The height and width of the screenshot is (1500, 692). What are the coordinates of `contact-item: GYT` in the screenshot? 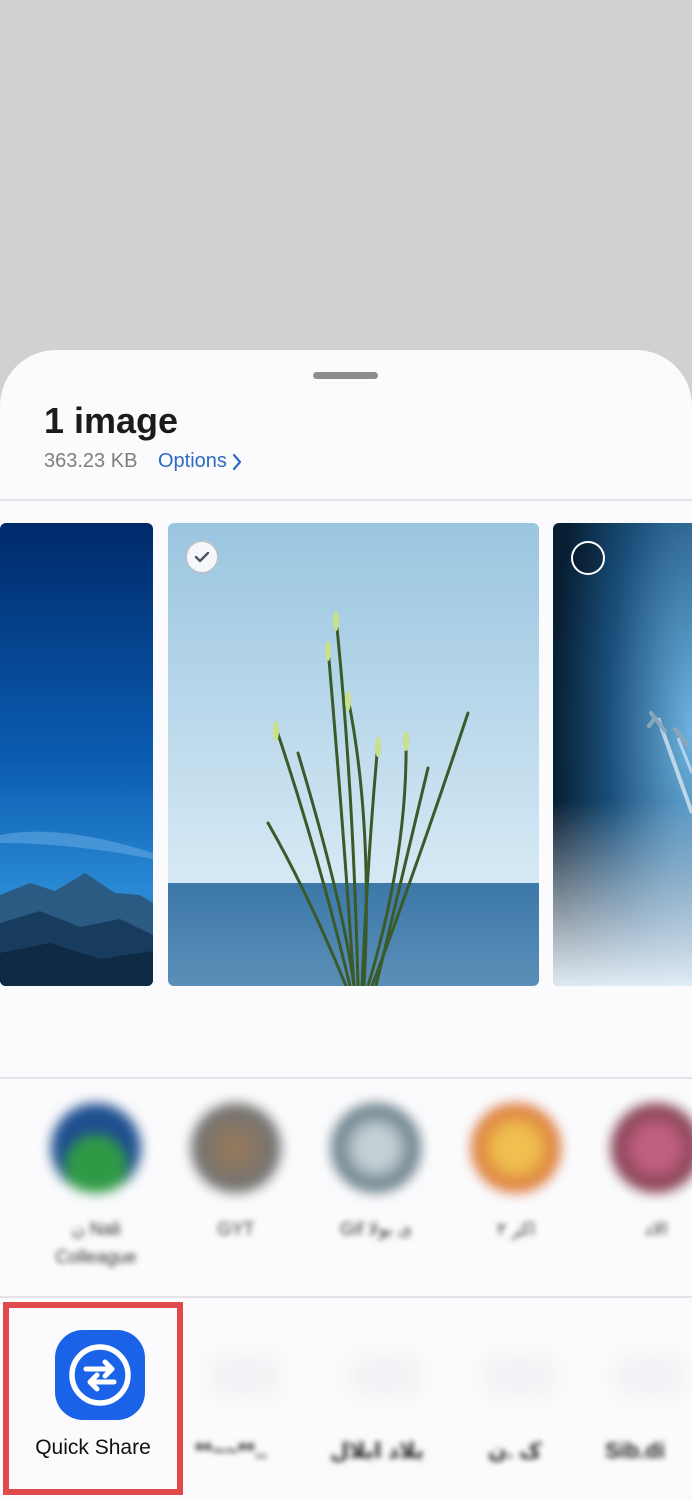 It's located at (236, 1173).